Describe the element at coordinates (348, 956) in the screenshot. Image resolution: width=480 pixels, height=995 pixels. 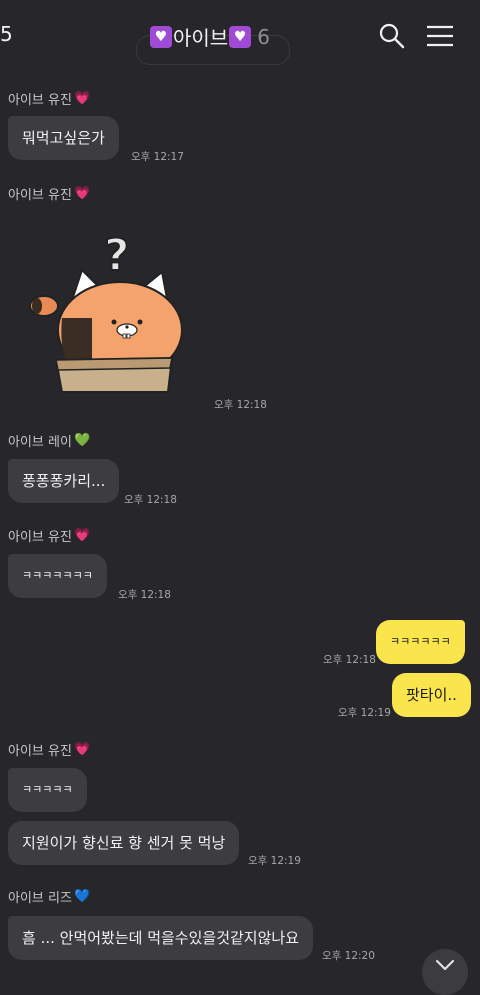
I see `message-time: 오후 12:20` at that location.